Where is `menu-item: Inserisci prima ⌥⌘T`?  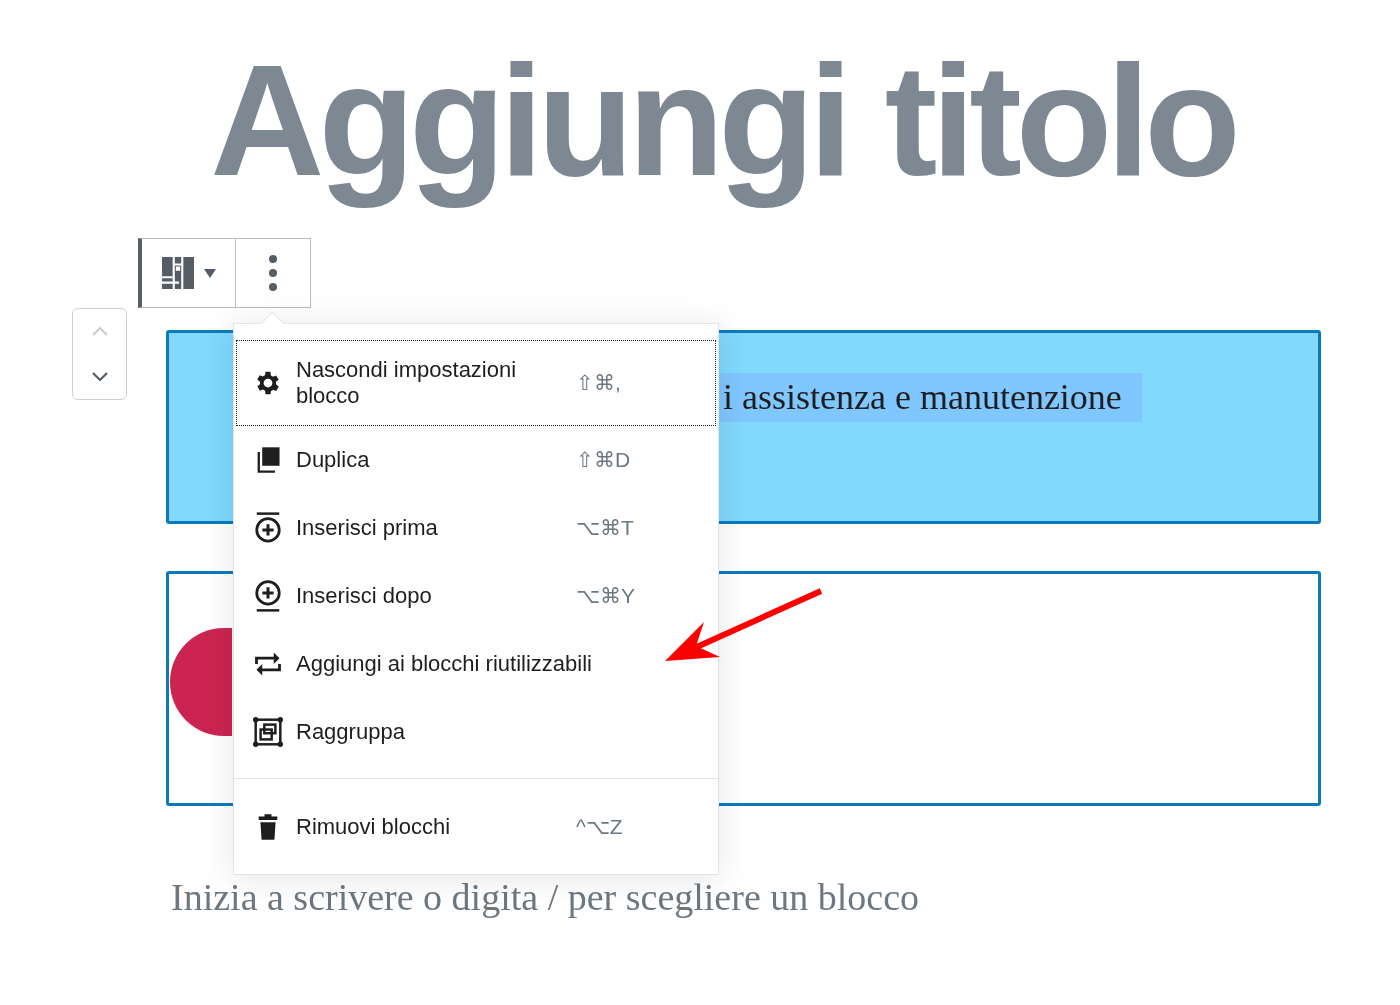 menu-item: Inserisci prima ⌥⌘T is located at coordinates (476, 528).